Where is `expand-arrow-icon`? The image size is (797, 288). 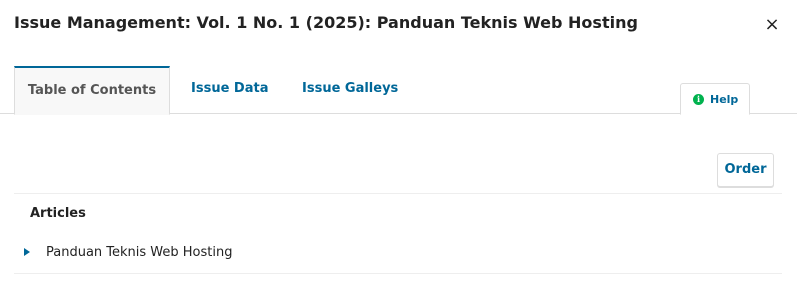
expand-arrow-icon is located at coordinates (27, 252).